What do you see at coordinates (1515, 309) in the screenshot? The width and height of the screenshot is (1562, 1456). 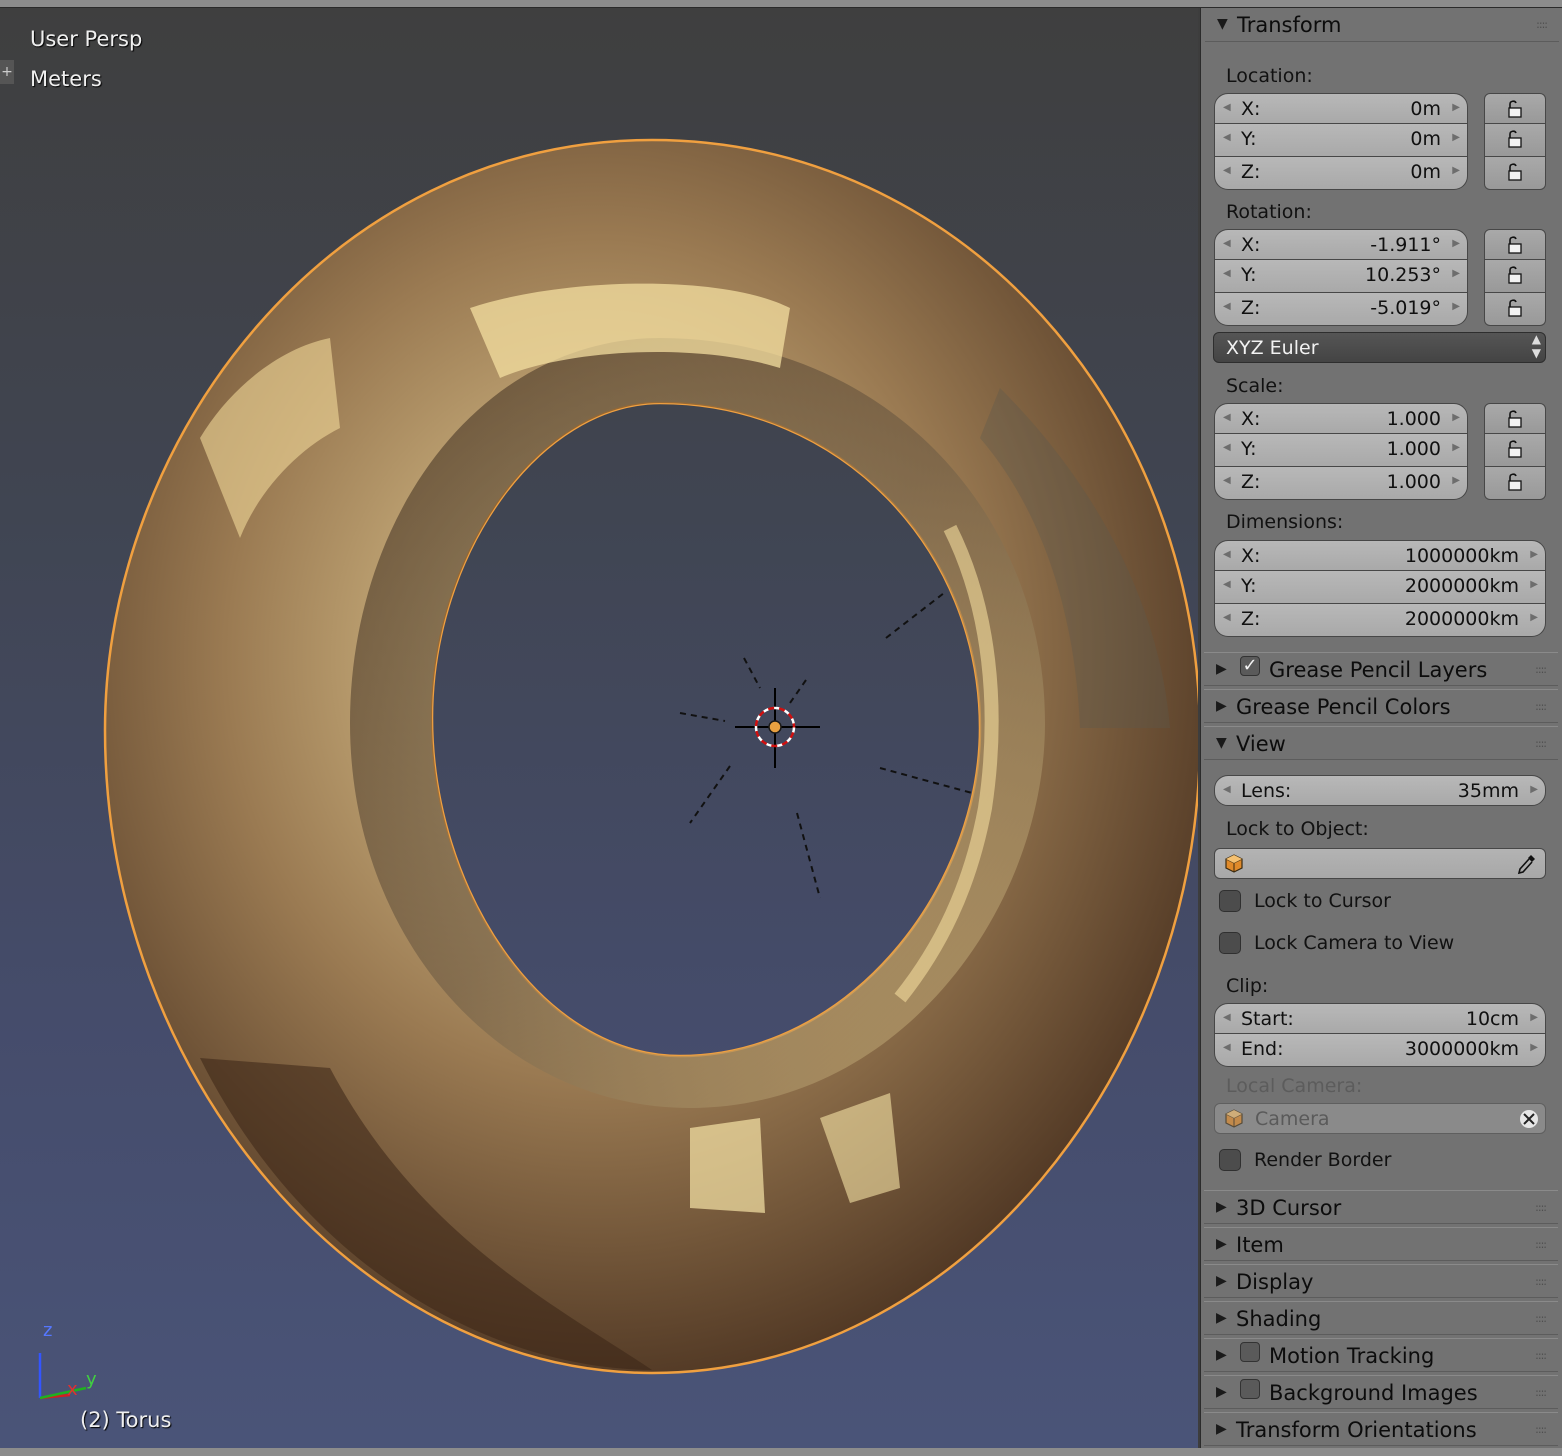 I see `lock-rotation-z-button` at bounding box center [1515, 309].